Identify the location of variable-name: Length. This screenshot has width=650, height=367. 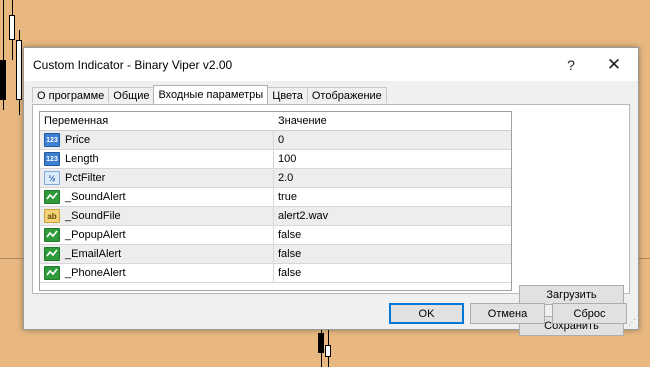
(82, 159).